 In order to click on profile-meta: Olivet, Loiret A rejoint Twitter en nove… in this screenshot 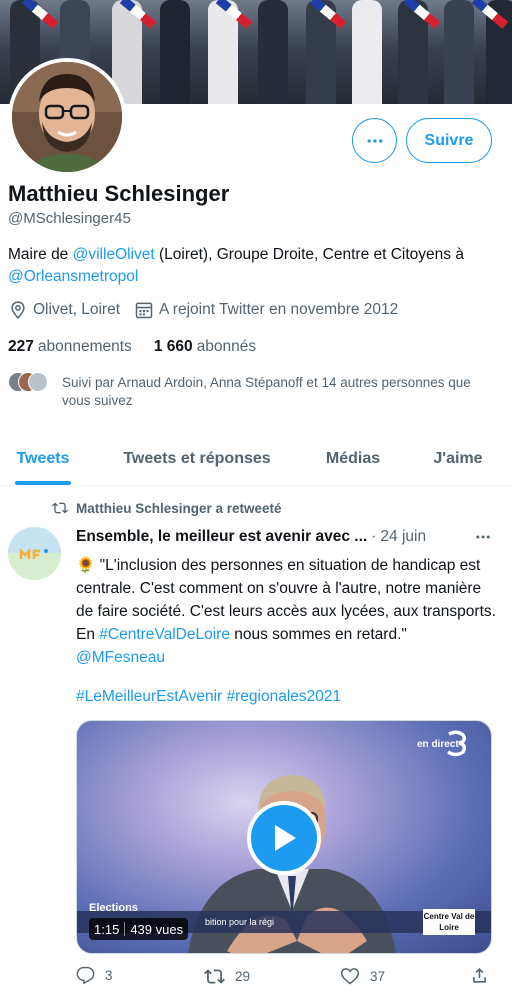, I will do `click(210, 310)`.